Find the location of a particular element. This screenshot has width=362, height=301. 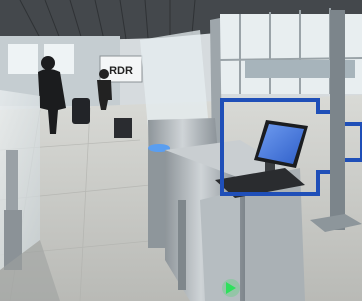

luggage is located at coordinates (123, 128).